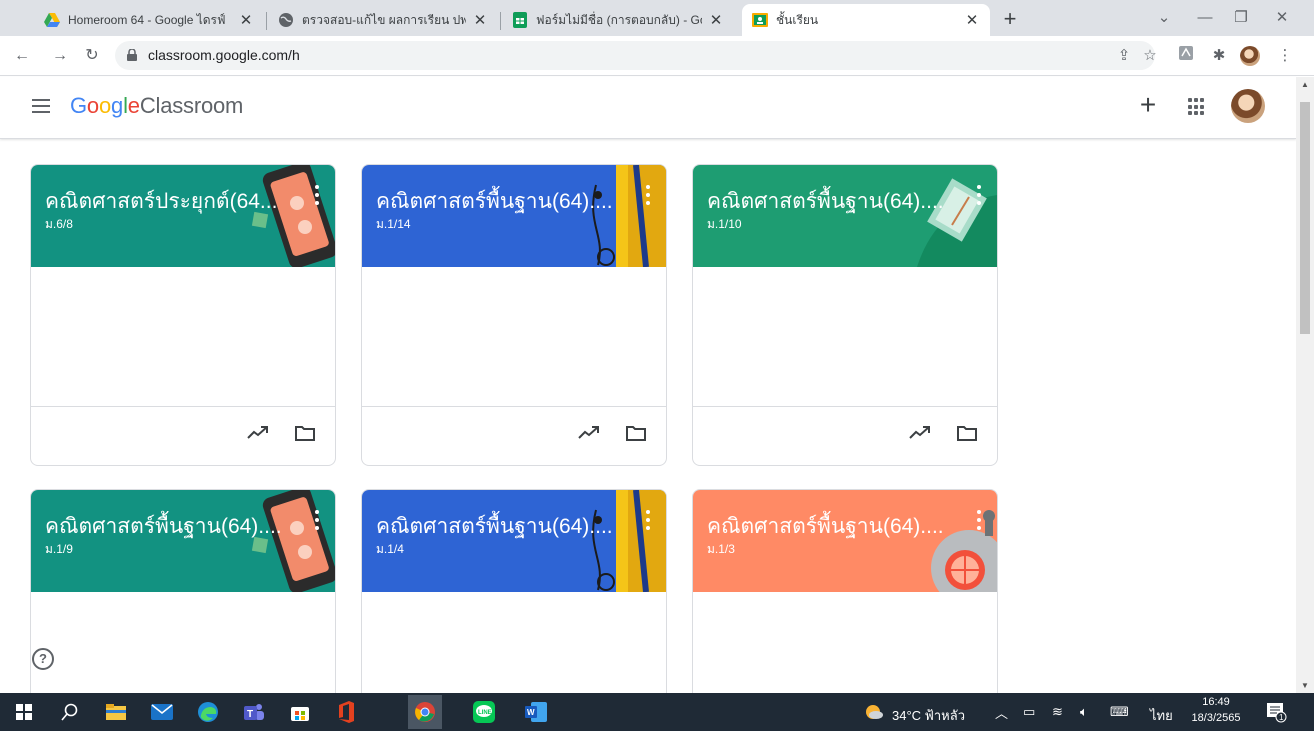 This screenshot has height=731, width=1314. What do you see at coordinates (224, 55) in the screenshot?
I see `url-text: classroom.google.com/h` at bounding box center [224, 55].